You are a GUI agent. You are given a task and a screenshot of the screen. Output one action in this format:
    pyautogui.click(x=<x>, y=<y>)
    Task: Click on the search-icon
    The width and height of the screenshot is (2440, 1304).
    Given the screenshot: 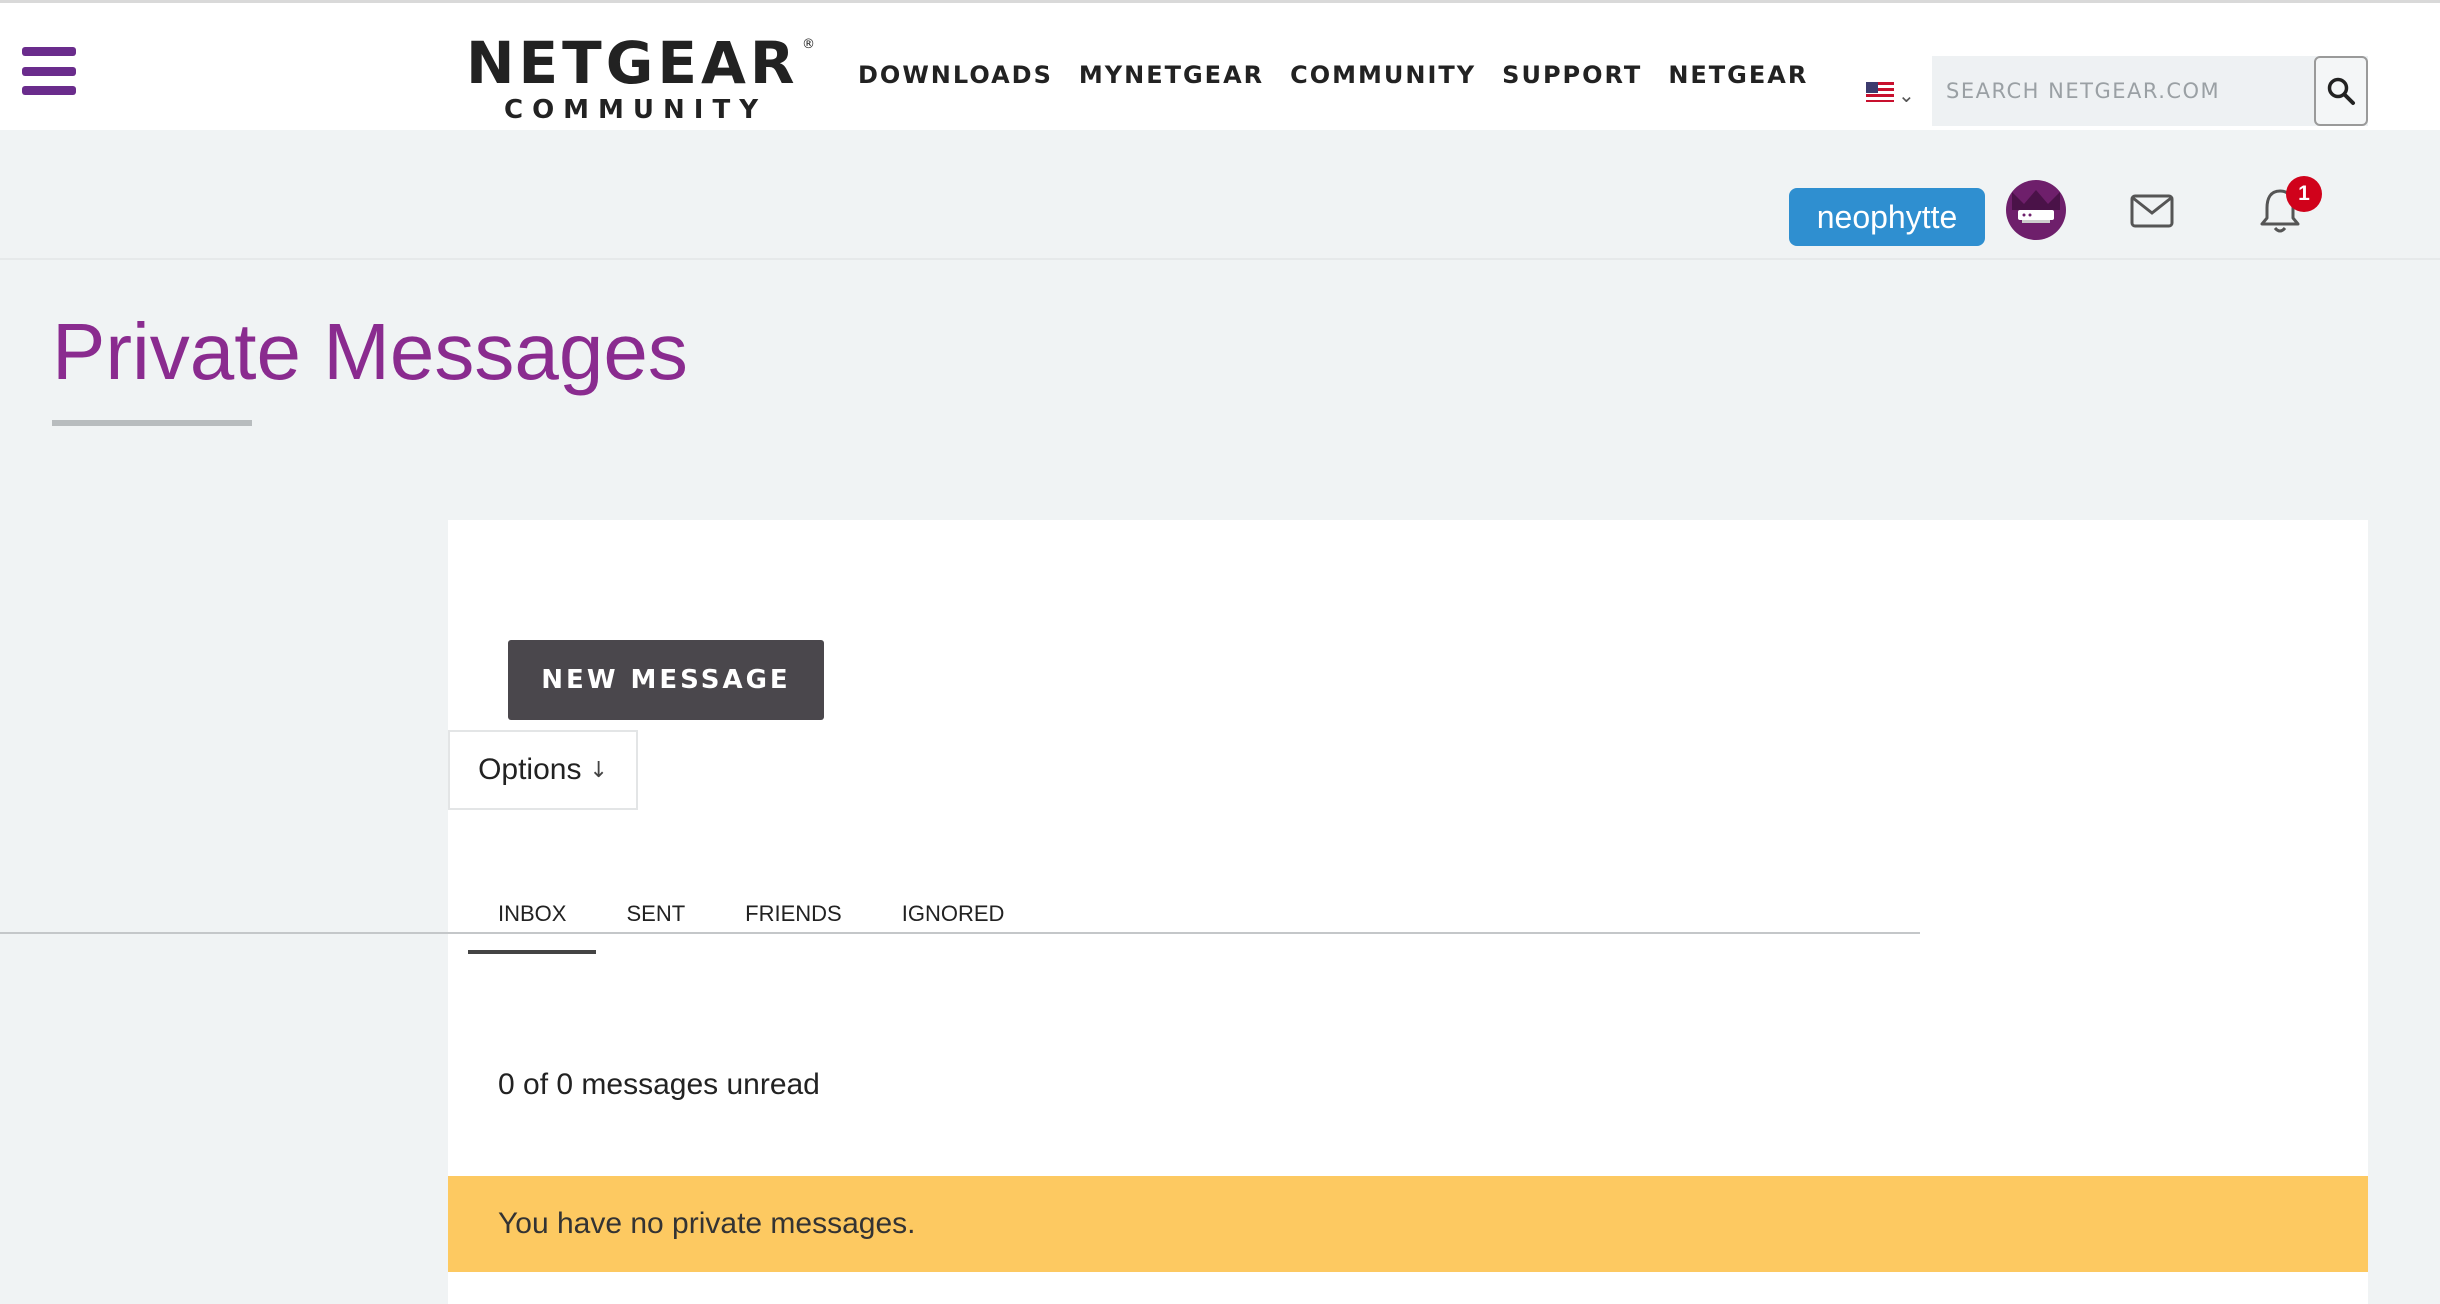 What is the action you would take?
    pyautogui.click(x=2341, y=91)
    